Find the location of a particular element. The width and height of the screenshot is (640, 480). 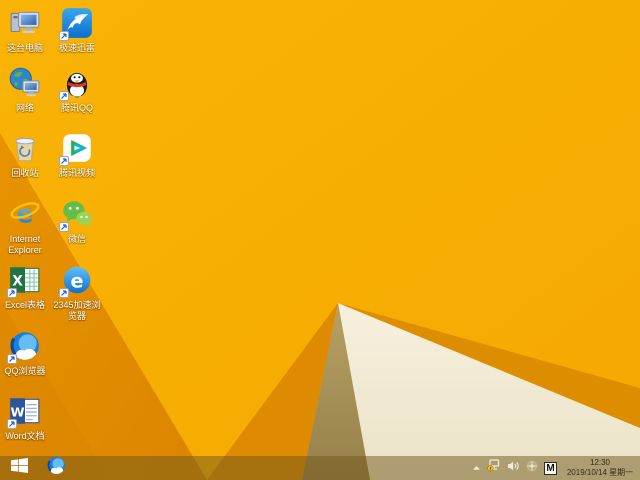

network-warning-icon is located at coordinates (494, 468).